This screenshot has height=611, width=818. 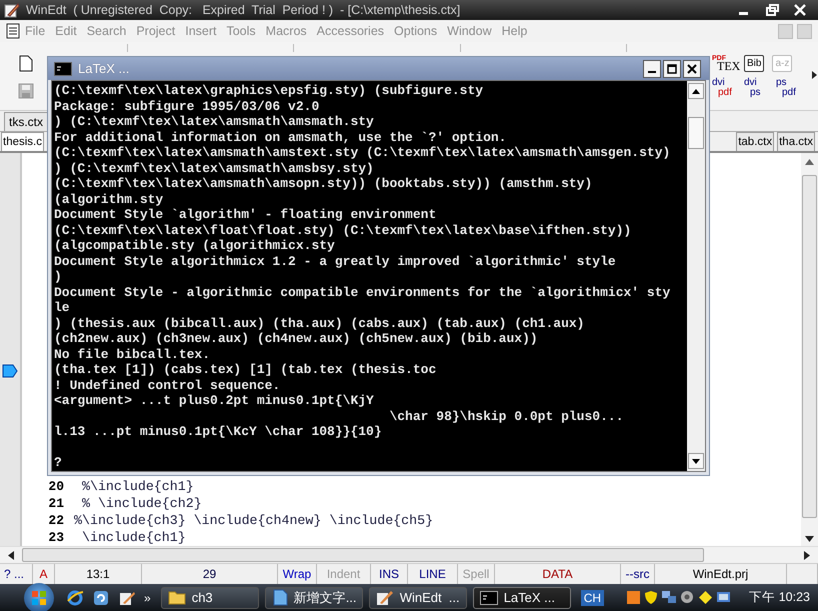 I want to click on up-arrow-icon, so click(x=696, y=91).